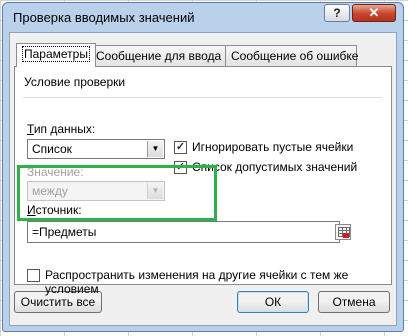  Describe the element at coordinates (203, 17) in the screenshot. I see `title-bar: Проверка вводимых значений ? ✕` at that location.